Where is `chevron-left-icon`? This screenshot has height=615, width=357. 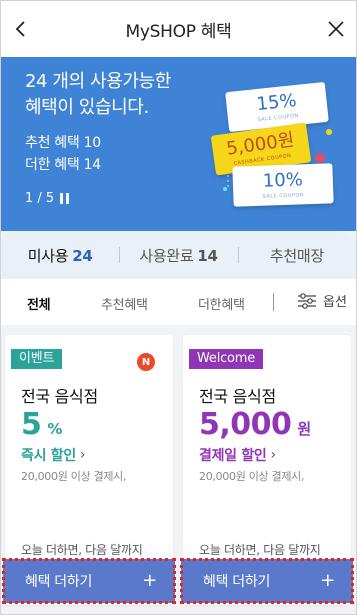 chevron-left-icon is located at coordinates (21, 29).